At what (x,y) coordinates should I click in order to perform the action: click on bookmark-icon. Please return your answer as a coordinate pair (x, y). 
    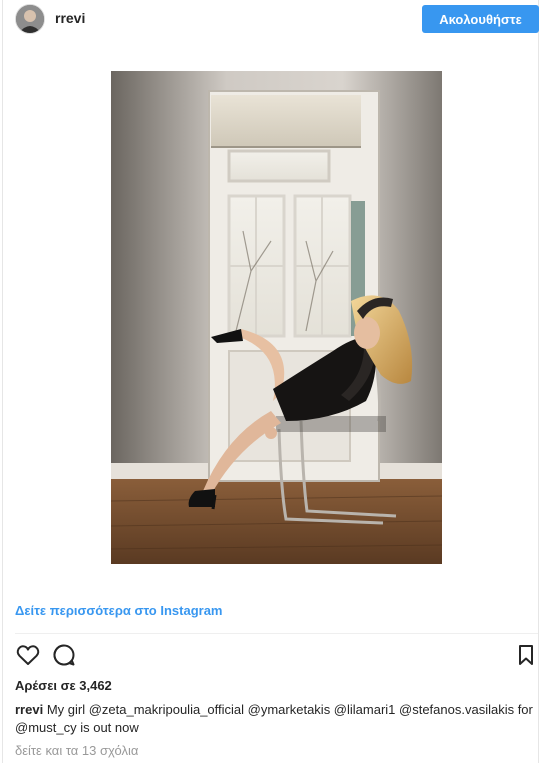
    Looking at the image, I should click on (526, 655).